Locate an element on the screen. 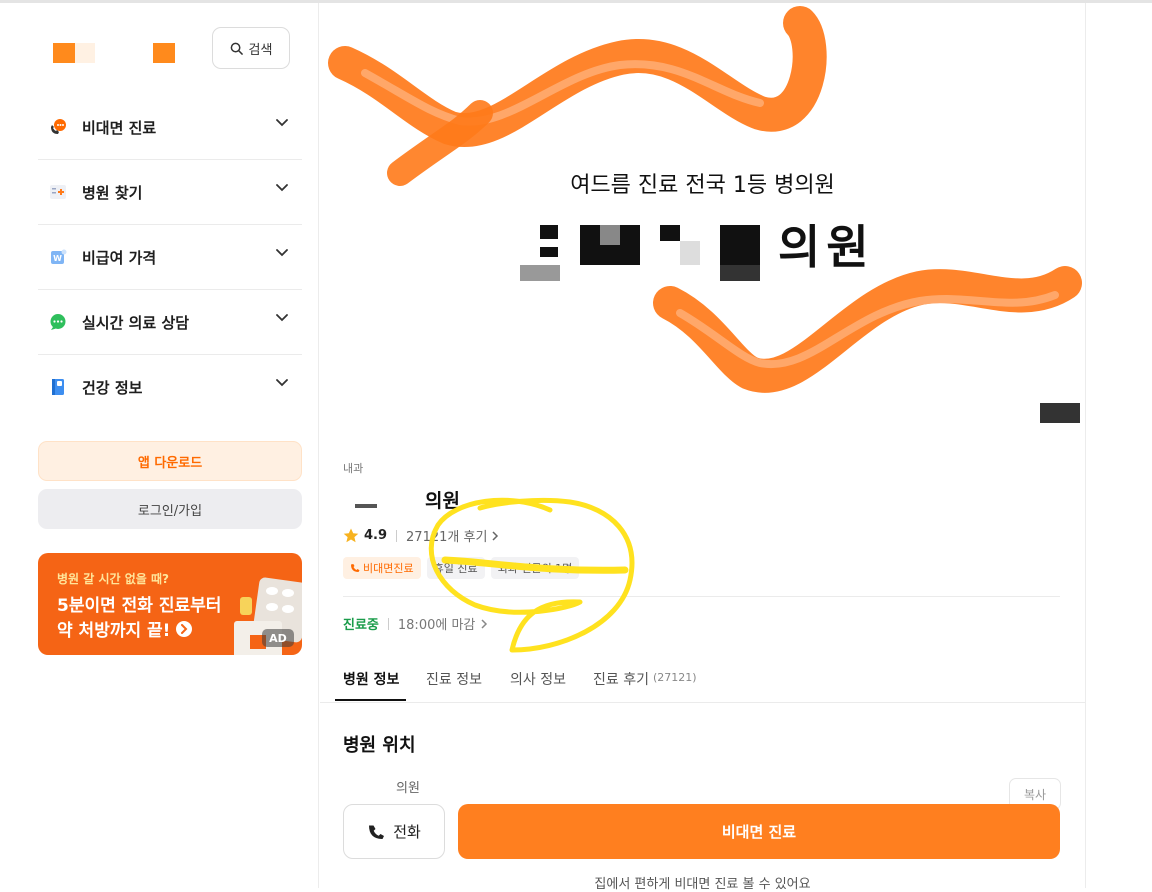  tab-reviews: 진료 후기 (27121) is located at coordinates (645, 680).